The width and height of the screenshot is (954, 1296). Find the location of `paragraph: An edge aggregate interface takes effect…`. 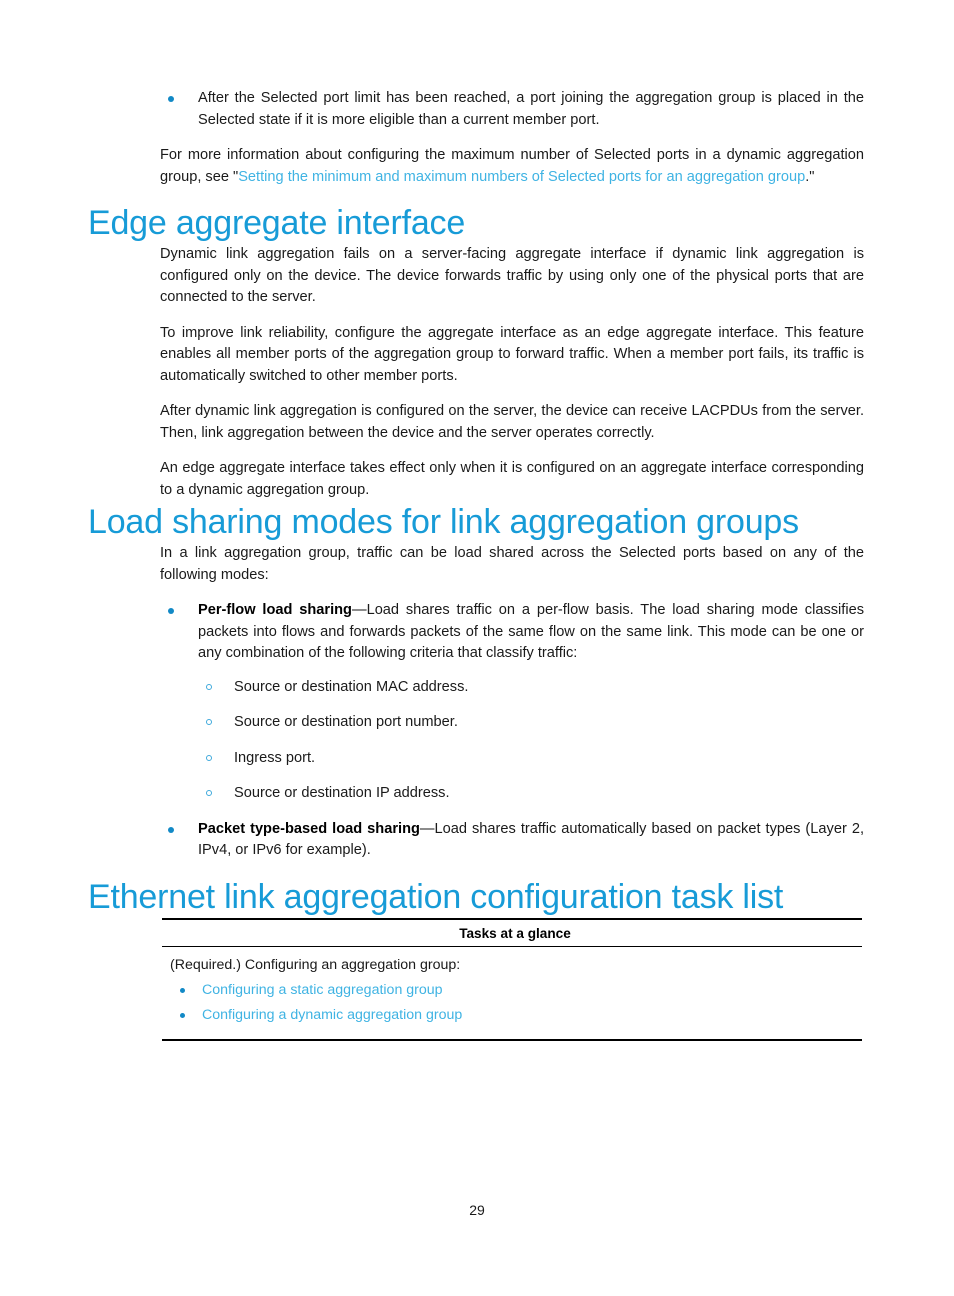

paragraph: An edge aggregate interface takes effect… is located at coordinates (512, 479).